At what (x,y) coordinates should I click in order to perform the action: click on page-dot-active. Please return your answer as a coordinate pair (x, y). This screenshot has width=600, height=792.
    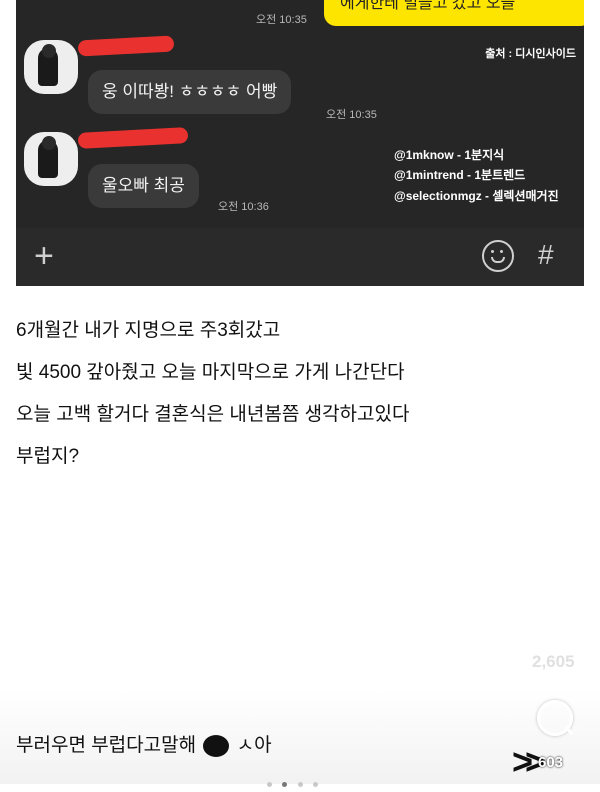
    Looking at the image, I should click on (285, 784).